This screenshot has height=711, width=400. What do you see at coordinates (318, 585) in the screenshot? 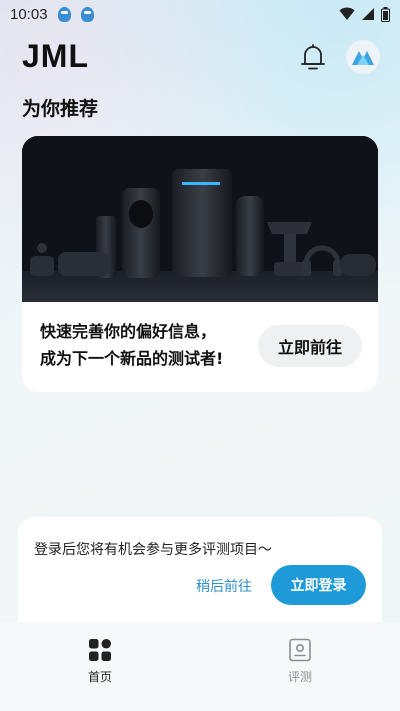
I see `login-now-button: 立即登录` at bounding box center [318, 585].